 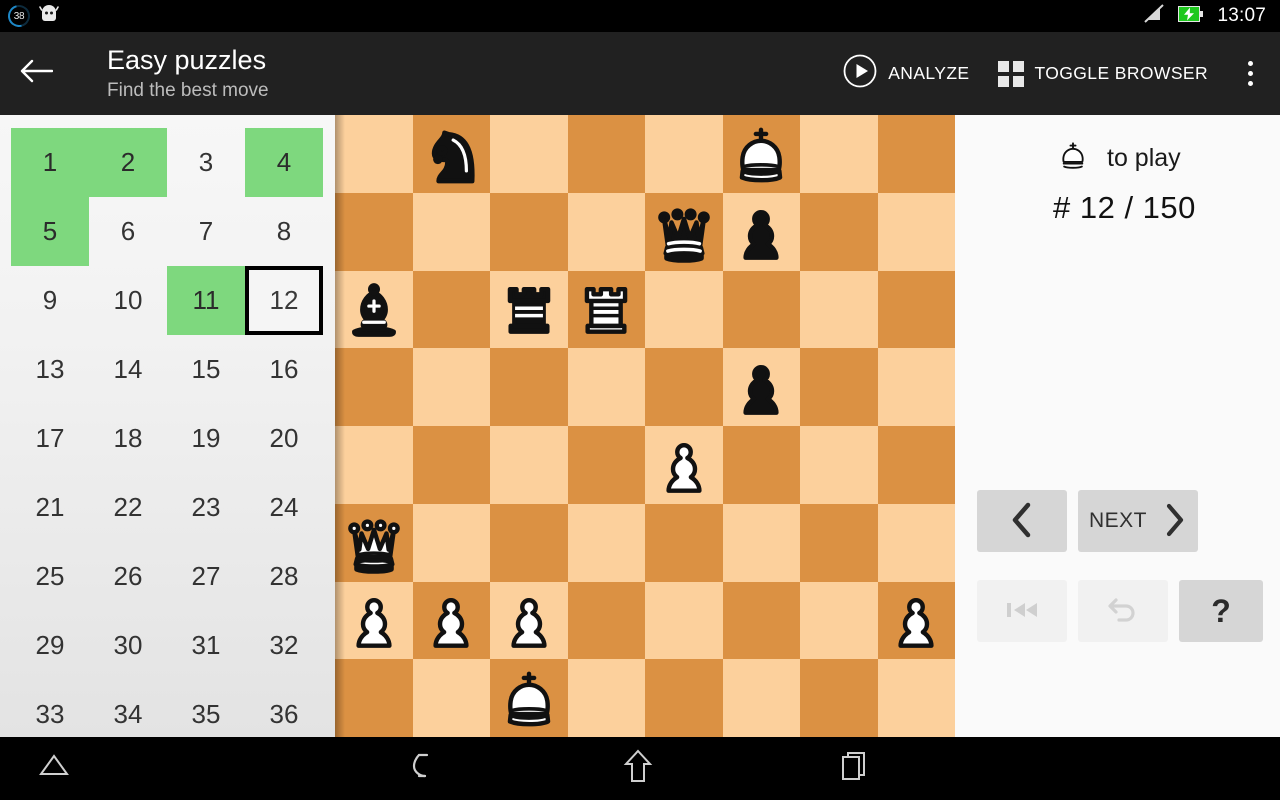 What do you see at coordinates (451, 542) in the screenshot?
I see `board-square-b3` at bounding box center [451, 542].